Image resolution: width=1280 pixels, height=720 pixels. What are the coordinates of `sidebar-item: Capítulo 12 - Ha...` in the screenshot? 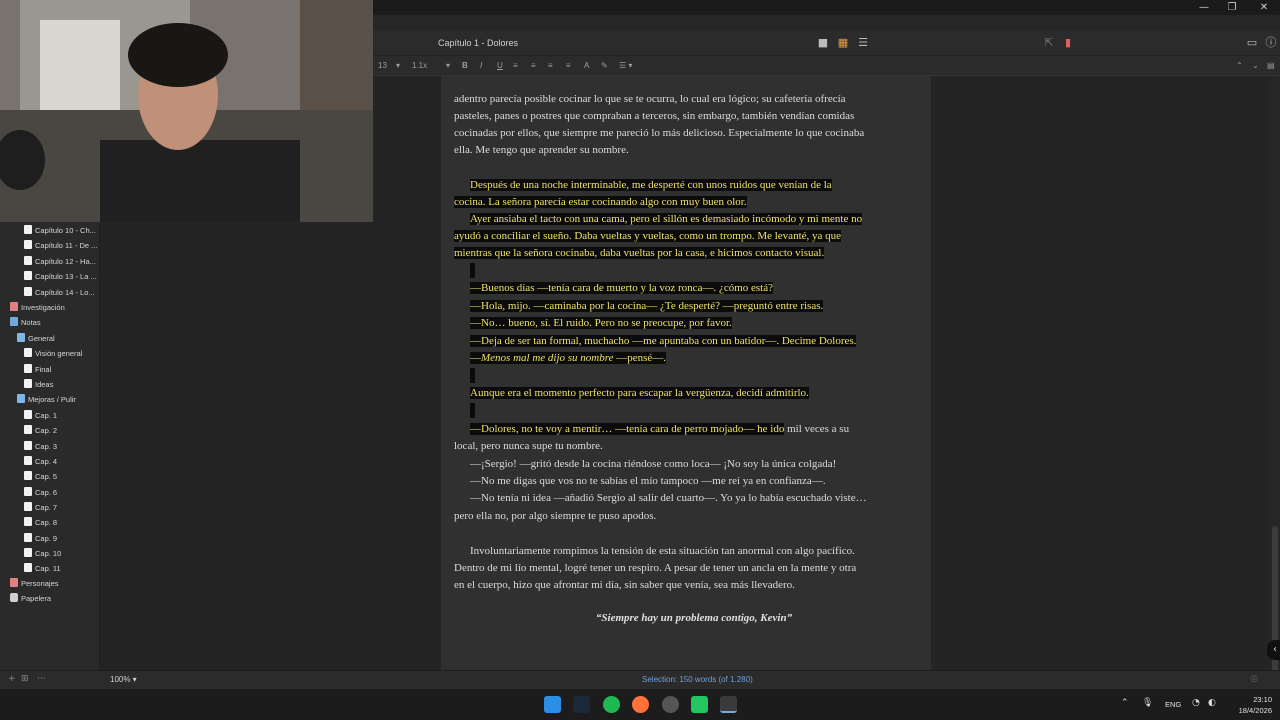 It's located at (60, 262).